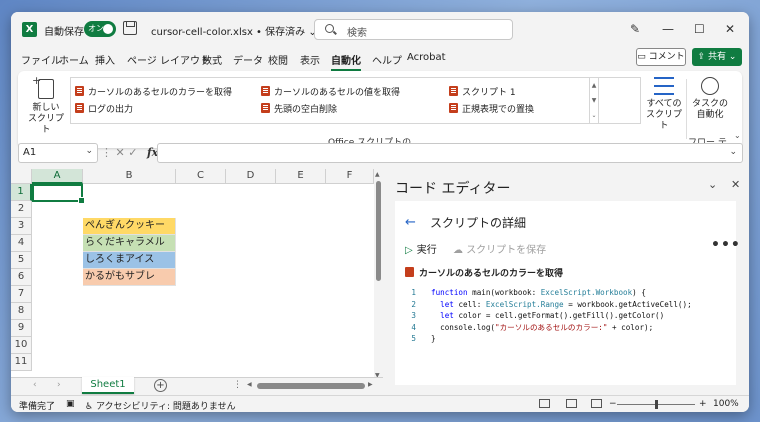 The image size is (760, 422). Describe the element at coordinates (21, 209) in the screenshot. I see `row-header: 2` at that location.